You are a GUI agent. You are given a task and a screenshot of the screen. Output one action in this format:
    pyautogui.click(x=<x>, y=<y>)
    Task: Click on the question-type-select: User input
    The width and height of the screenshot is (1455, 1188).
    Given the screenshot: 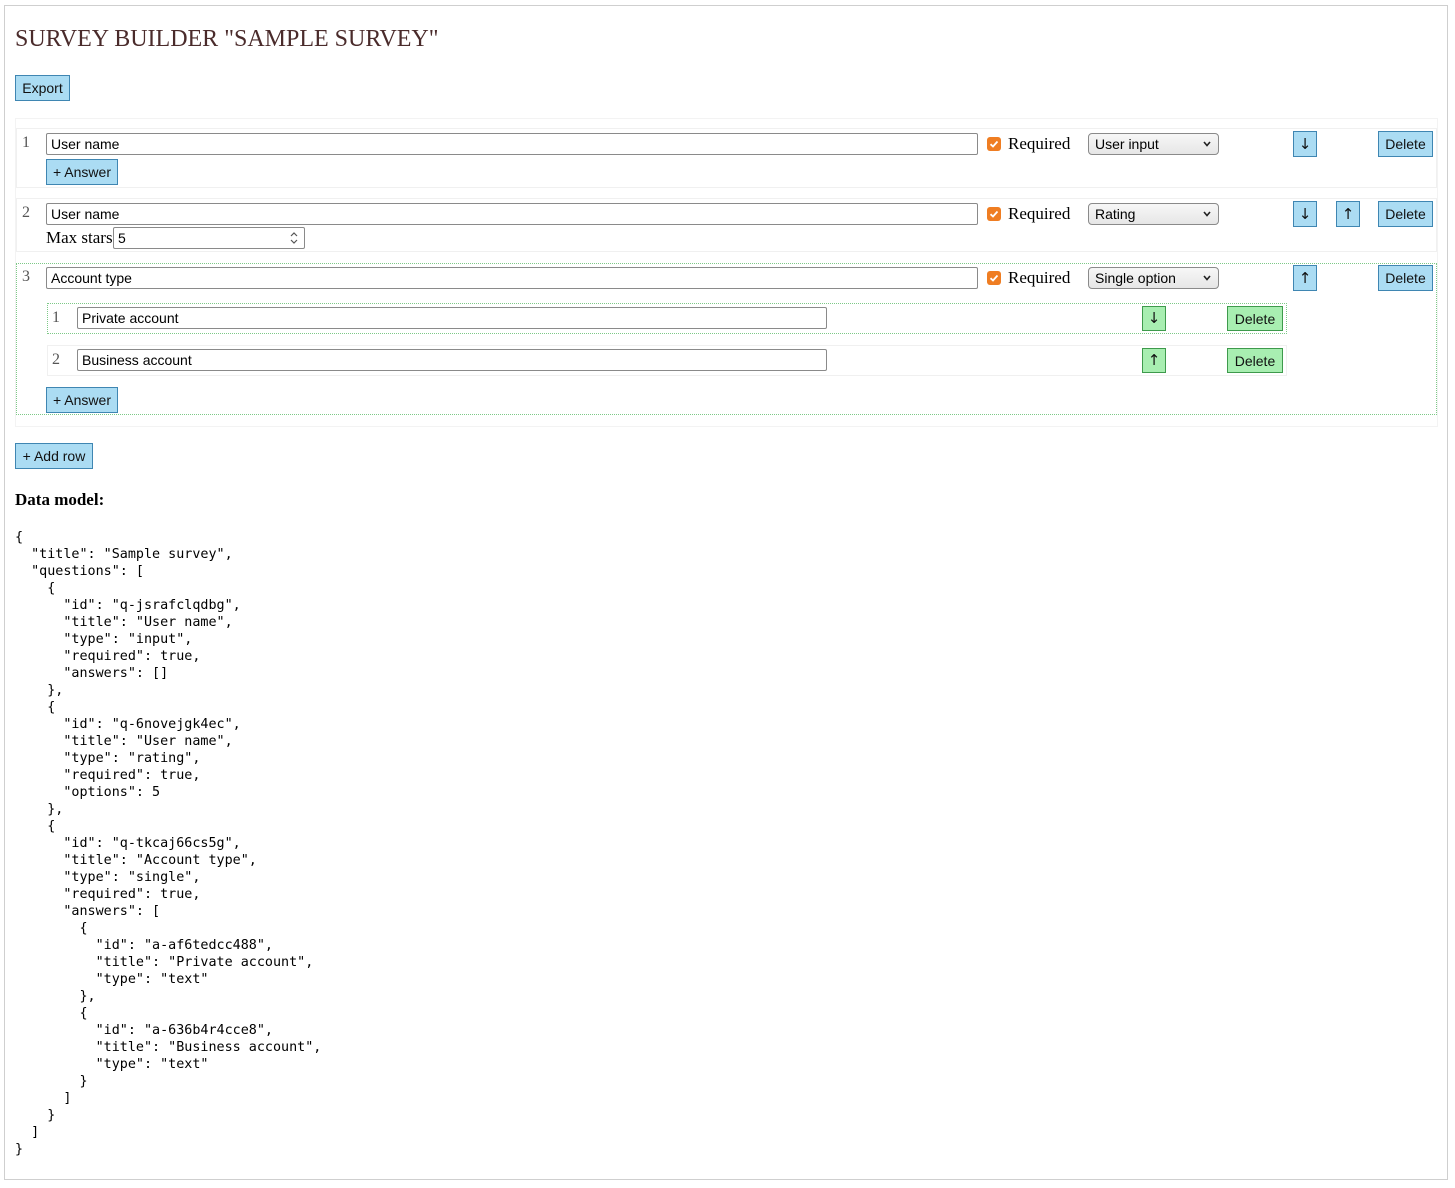 What is the action you would take?
    pyautogui.click(x=1153, y=144)
    